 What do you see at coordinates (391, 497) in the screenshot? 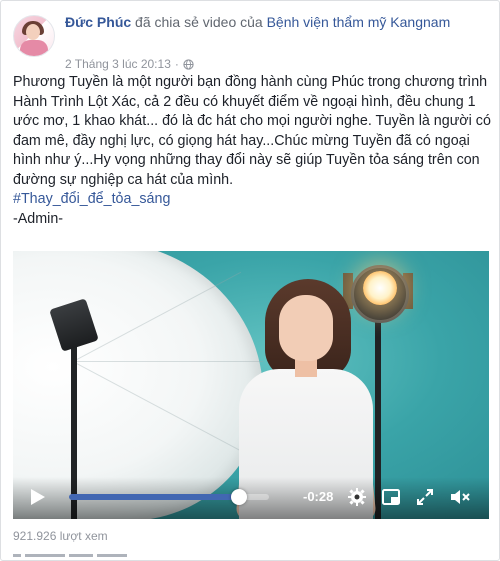
I see `minimize-player-icon` at bounding box center [391, 497].